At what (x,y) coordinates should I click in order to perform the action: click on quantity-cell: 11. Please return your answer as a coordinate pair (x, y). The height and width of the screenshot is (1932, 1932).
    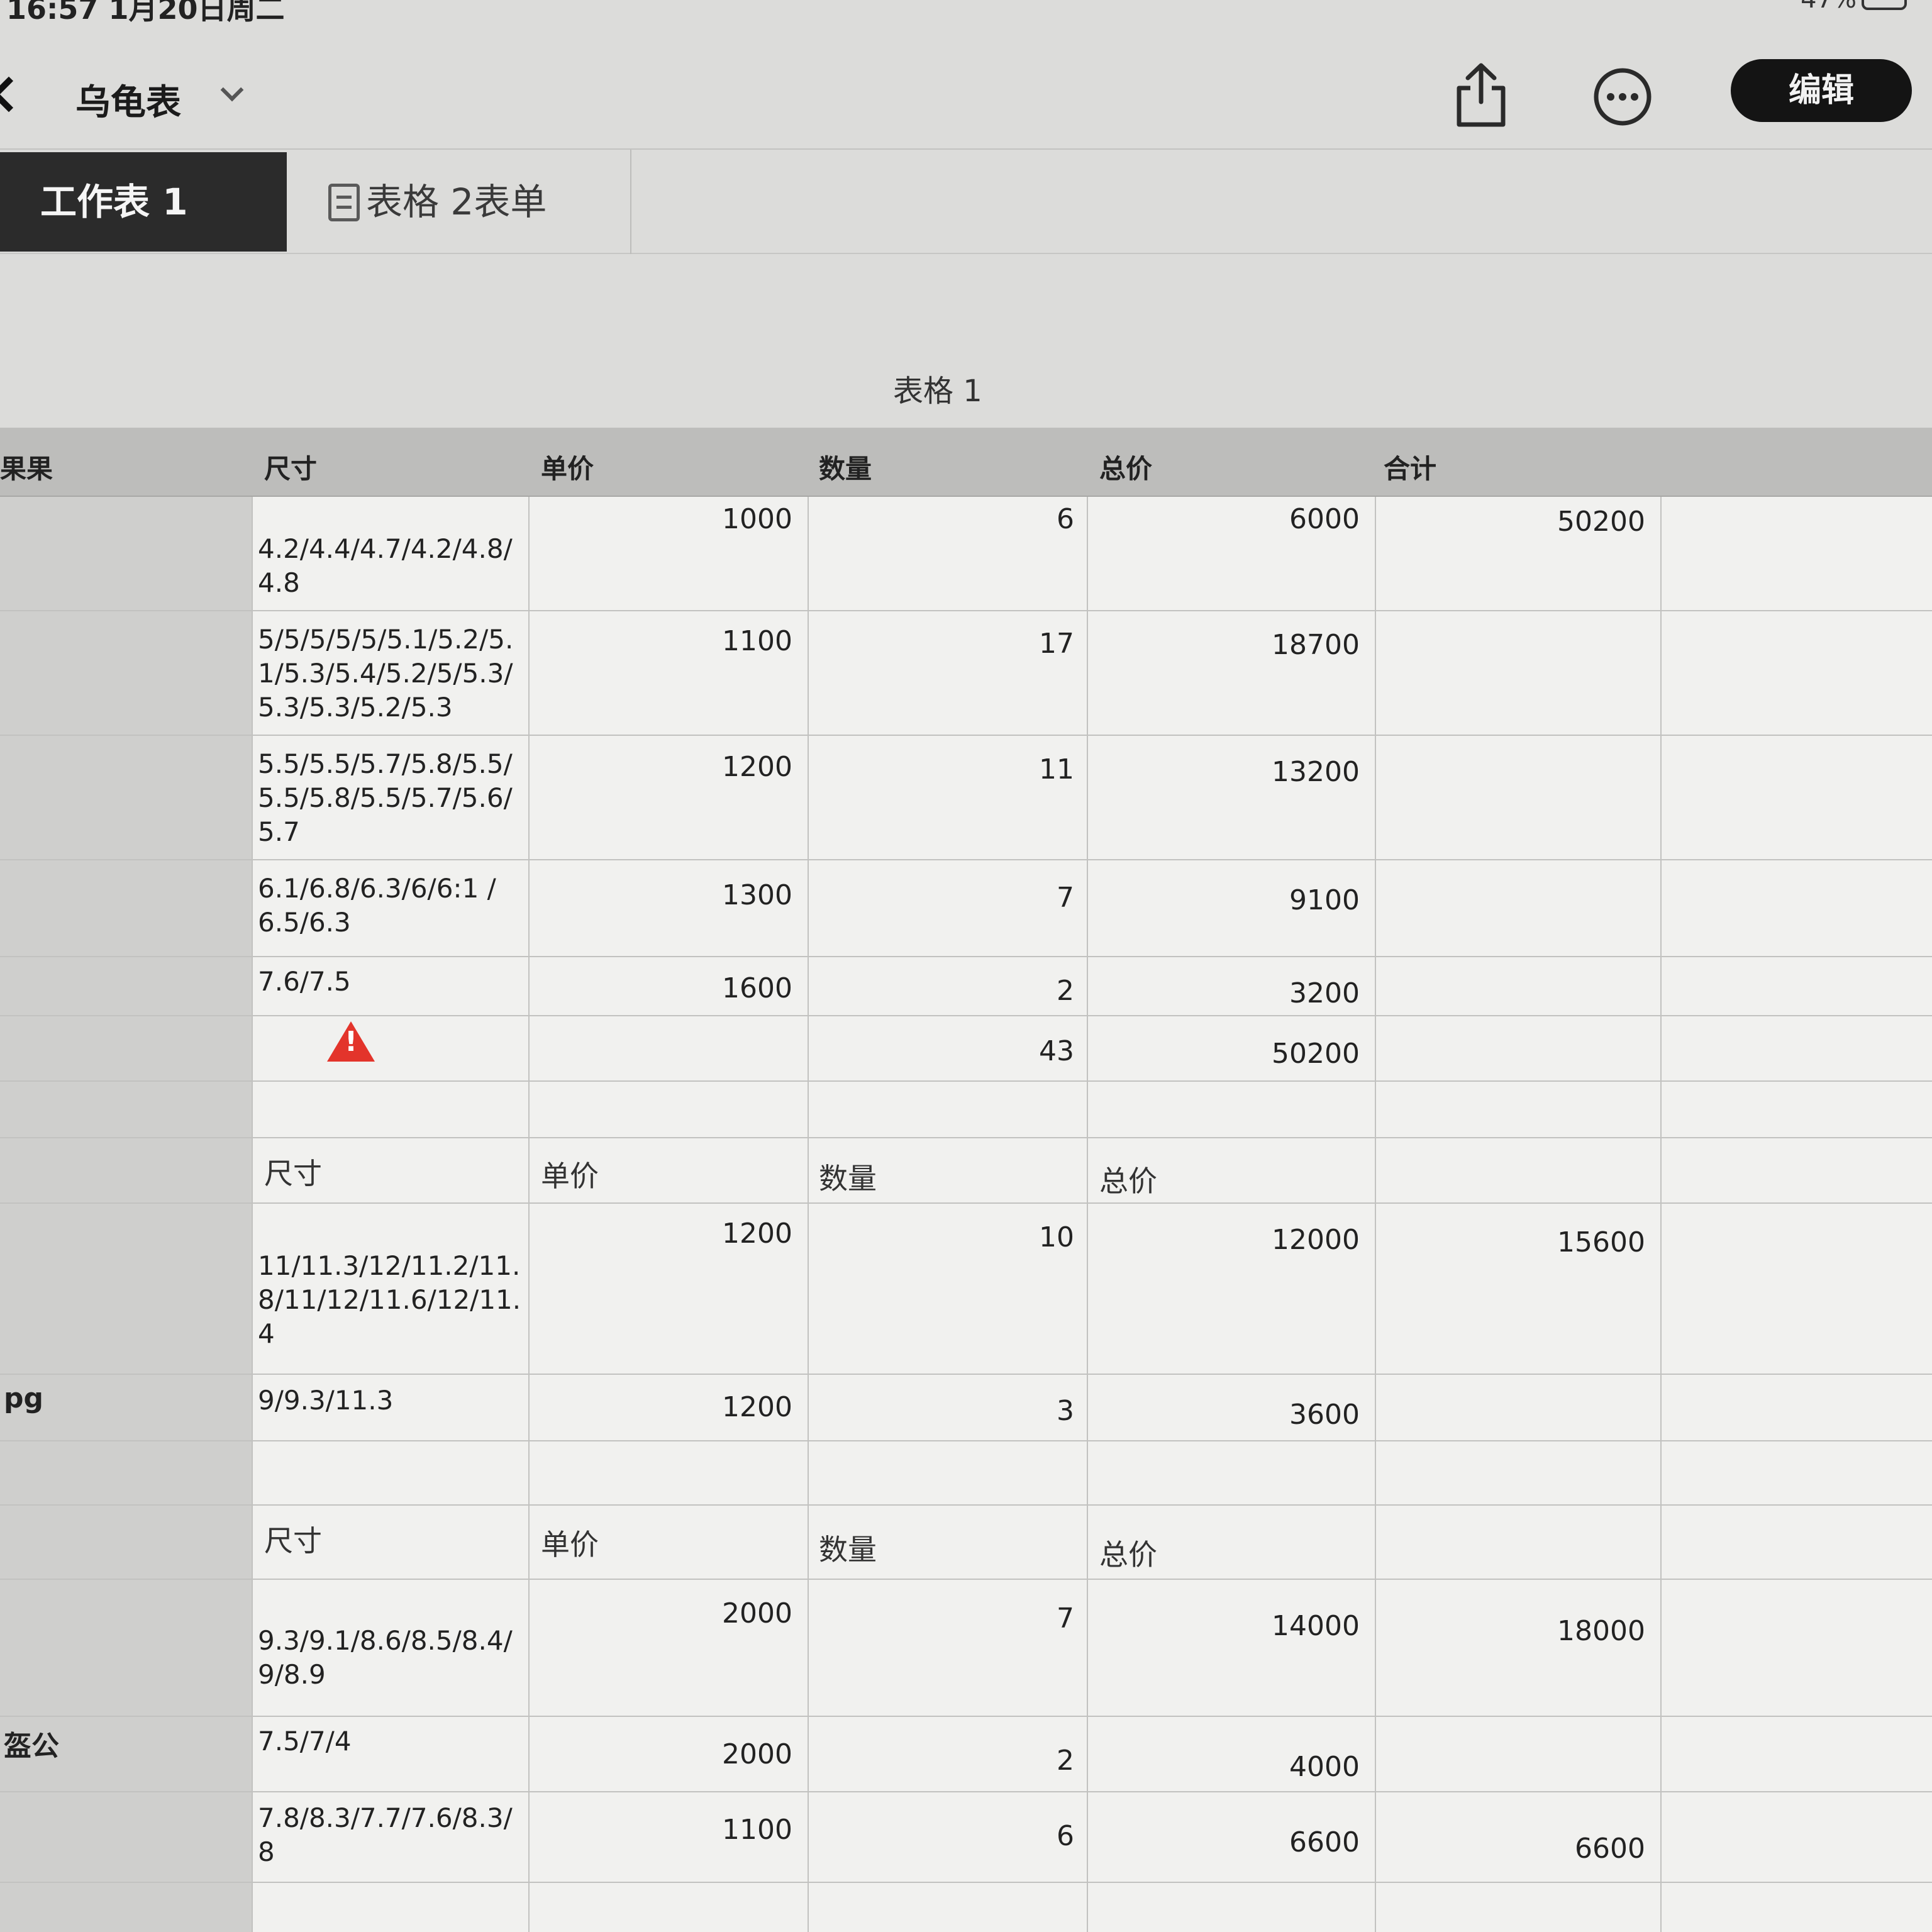
    Looking at the image, I should click on (944, 769).